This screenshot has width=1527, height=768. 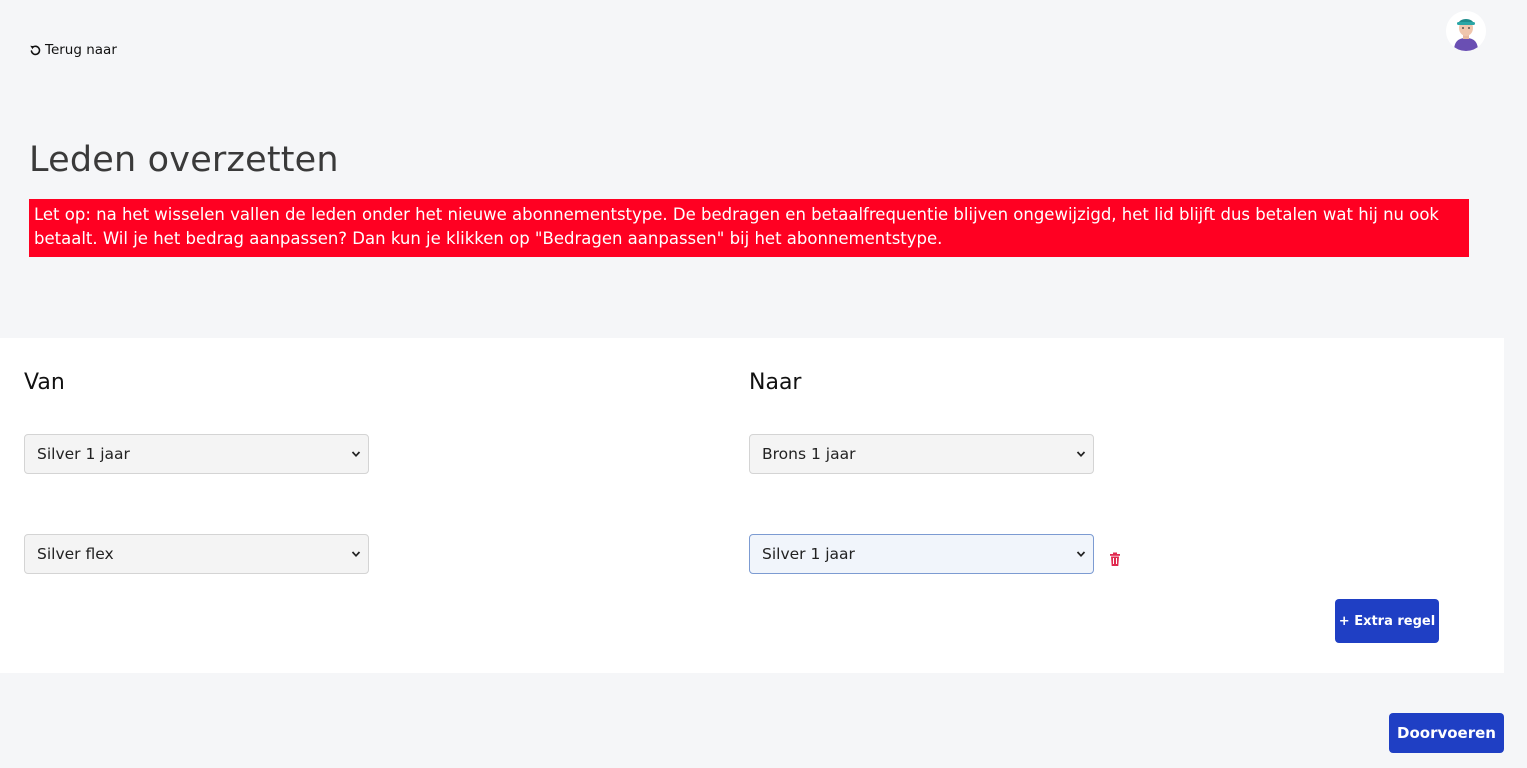 What do you see at coordinates (1446, 733) in the screenshot?
I see `submit-button: Doorvoeren` at bounding box center [1446, 733].